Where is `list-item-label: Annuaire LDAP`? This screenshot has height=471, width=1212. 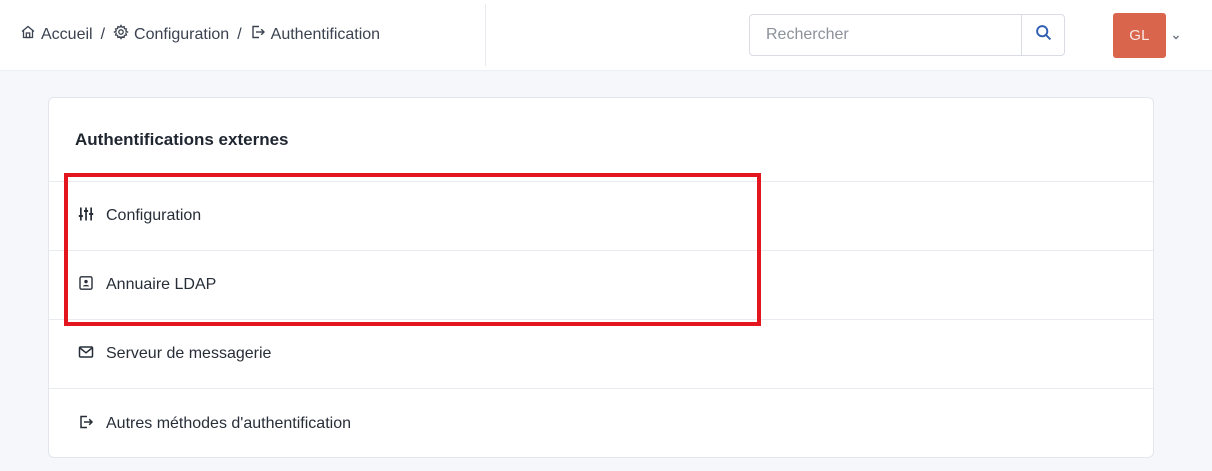
list-item-label: Annuaire LDAP is located at coordinates (161, 284).